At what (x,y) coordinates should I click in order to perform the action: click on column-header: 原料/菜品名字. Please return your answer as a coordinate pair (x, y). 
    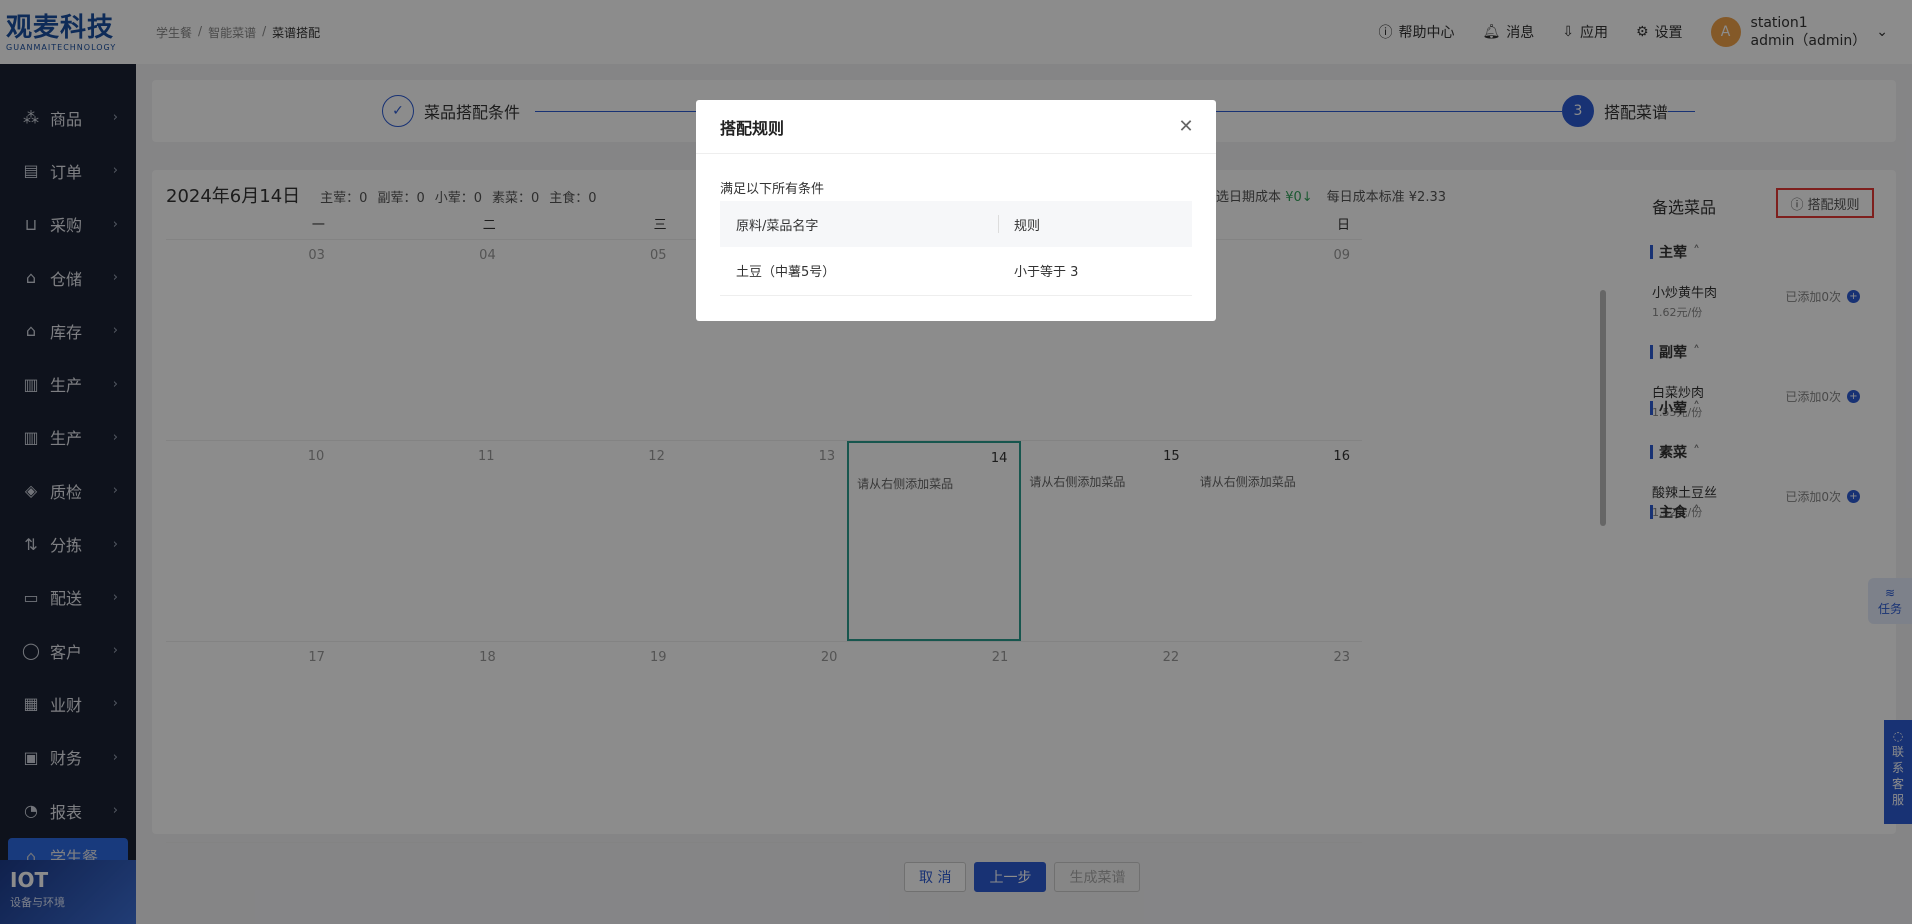
    Looking at the image, I should click on (859, 224).